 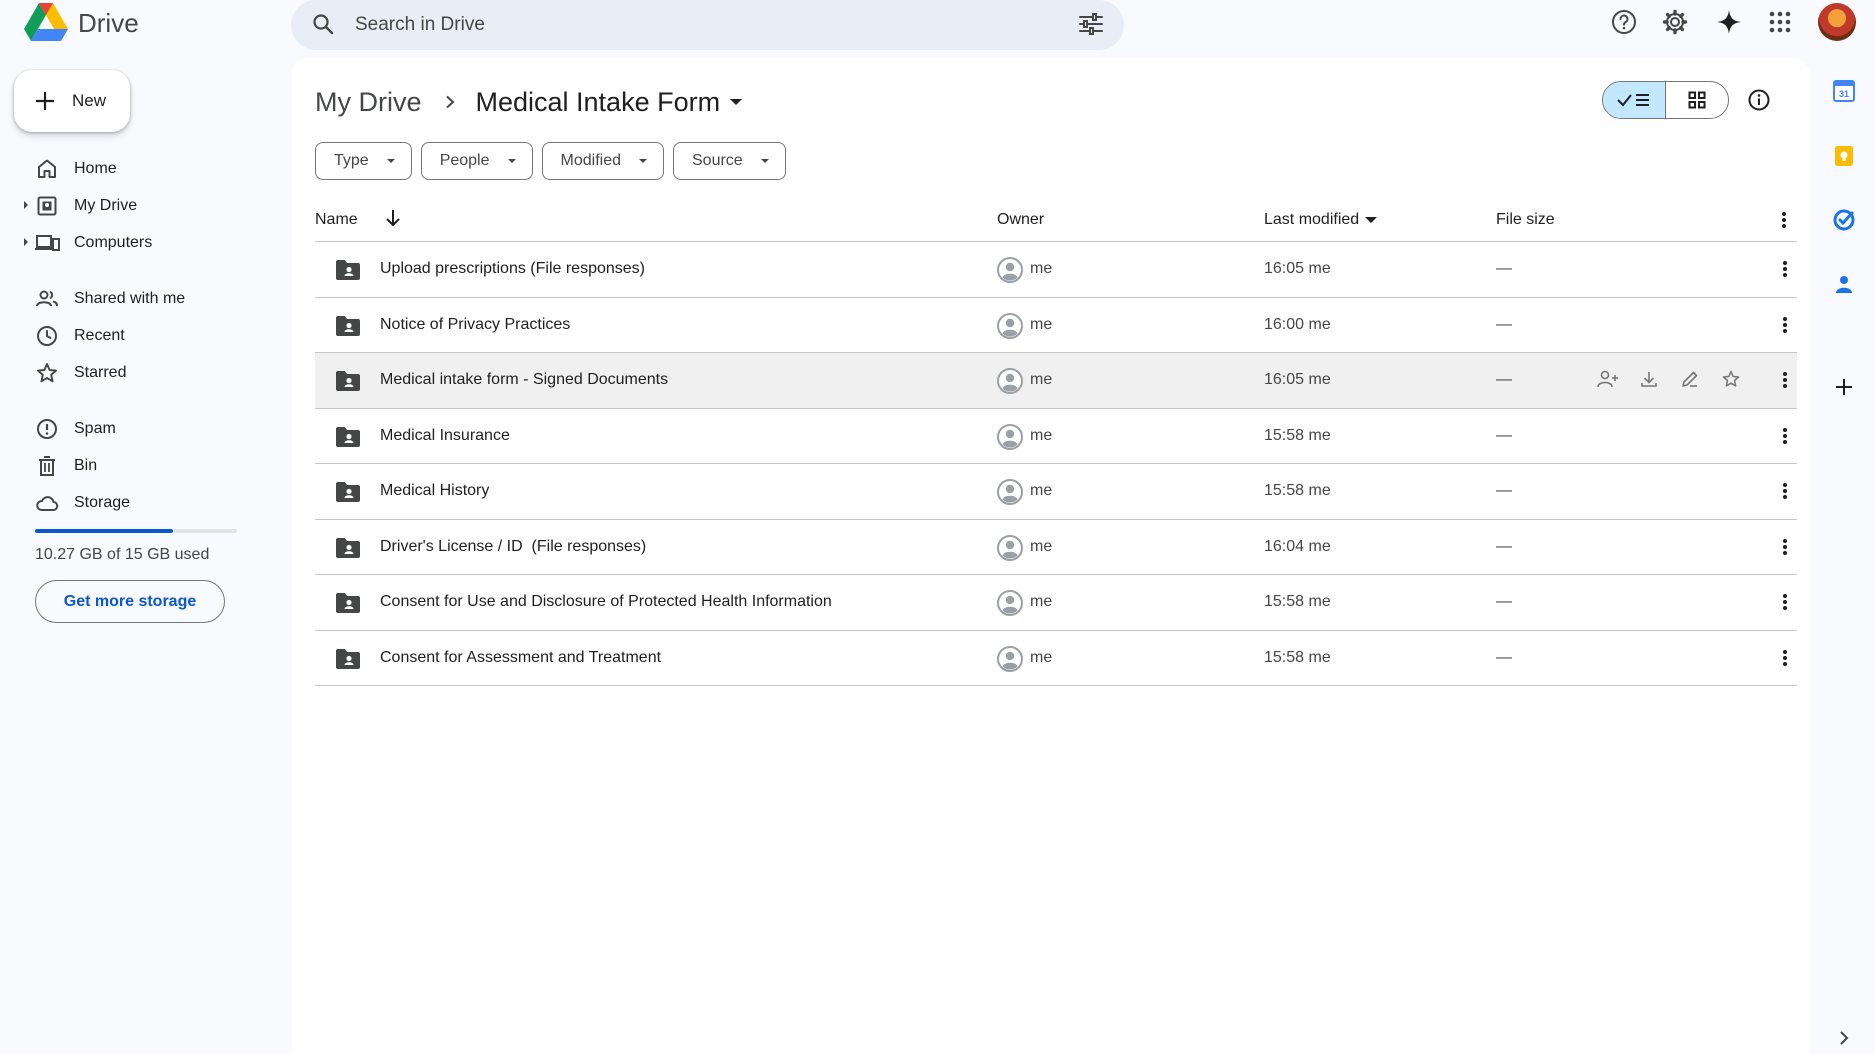 What do you see at coordinates (1607, 379) in the screenshot?
I see `share-icon` at bounding box center [1607, 379].